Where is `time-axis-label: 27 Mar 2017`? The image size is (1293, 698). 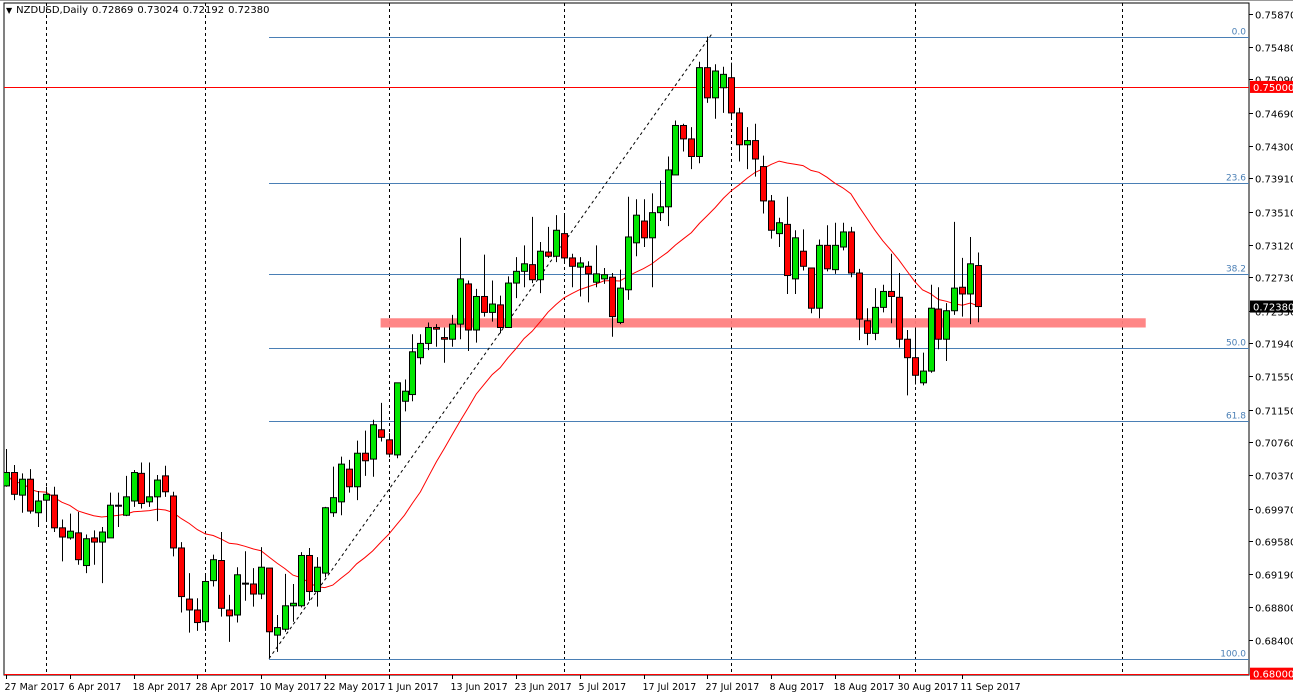 time-axis-label: 27 Mar 2017 is located at coordinates (35, 687).